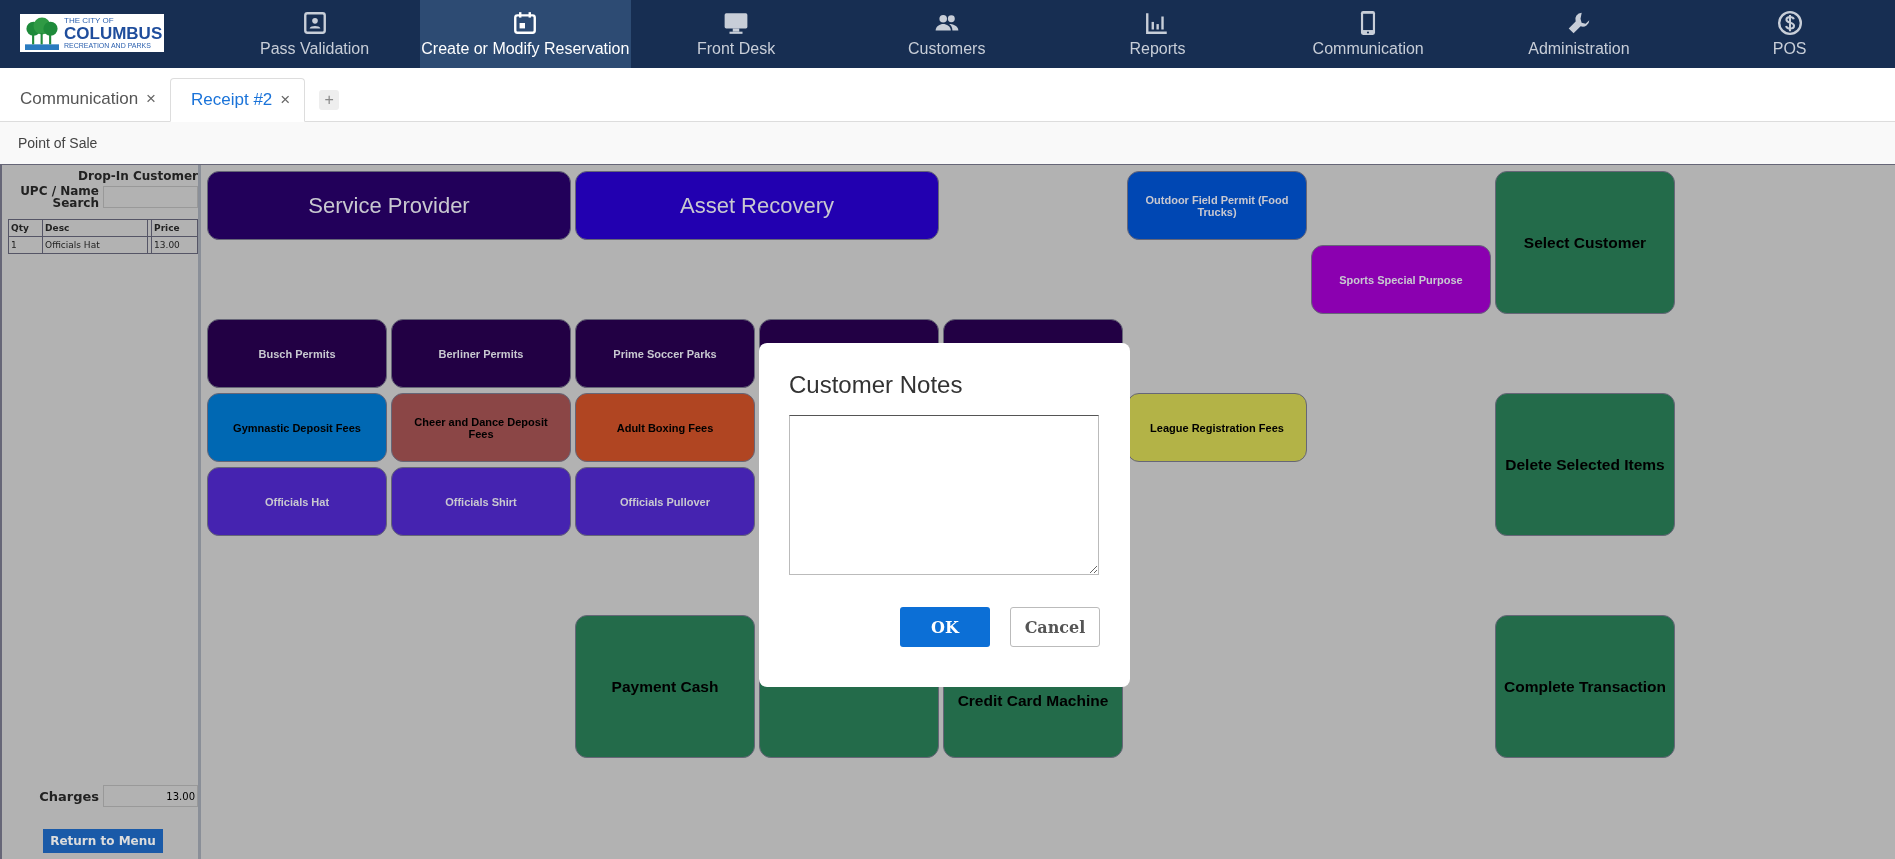  What do you see at coordinates (95, 245) in the screenshot?
I see `table-cell: Officials Hat` at bounding box center [95, 245].